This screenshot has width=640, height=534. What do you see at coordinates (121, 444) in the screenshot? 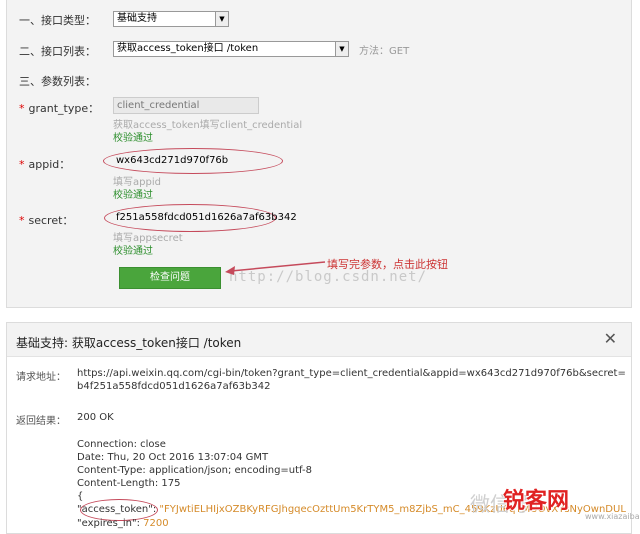
I see `response-header: Connection: close` at bounding box center [121, 444].